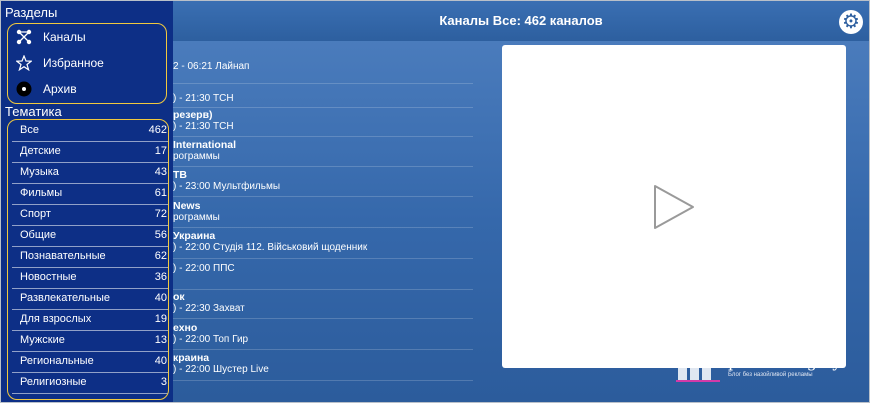 The width and height of the screenshot is (870, 403). What do you see at coordinates (90, 383) in the screenshot?
I see `sidebar-item-category: Религиозные 3` at bounding box center [90, 383].